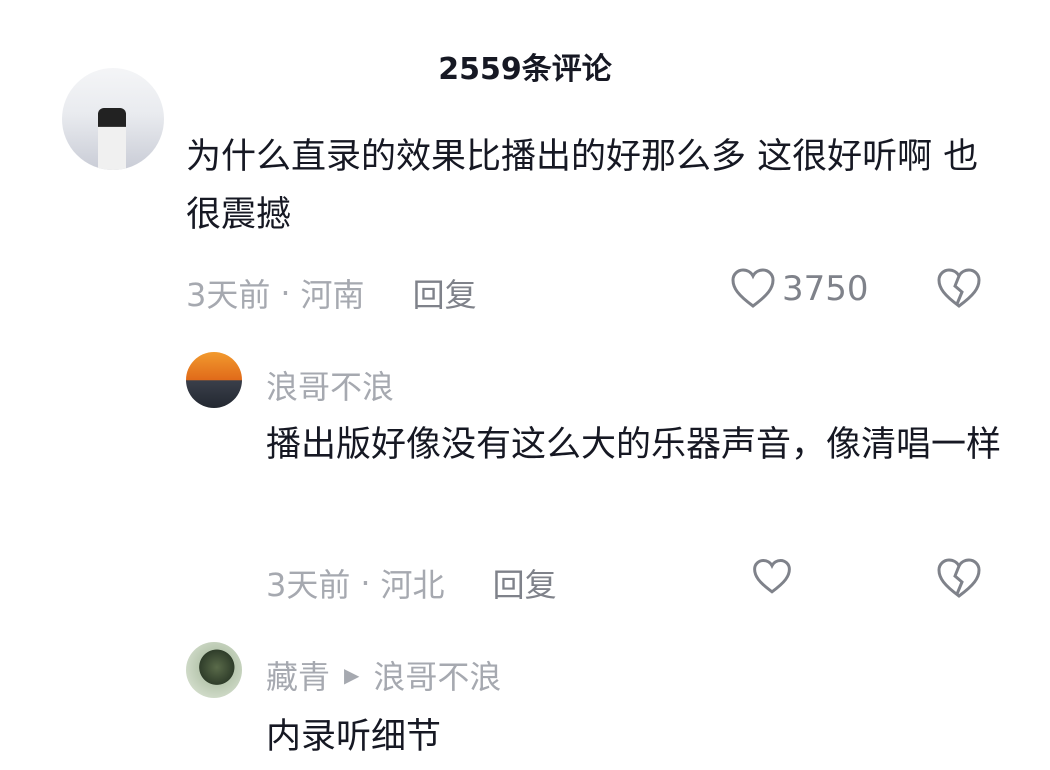 This screenshot has height=770, width=1050. I want to click on username-label: 藏青, so click(298, 675).